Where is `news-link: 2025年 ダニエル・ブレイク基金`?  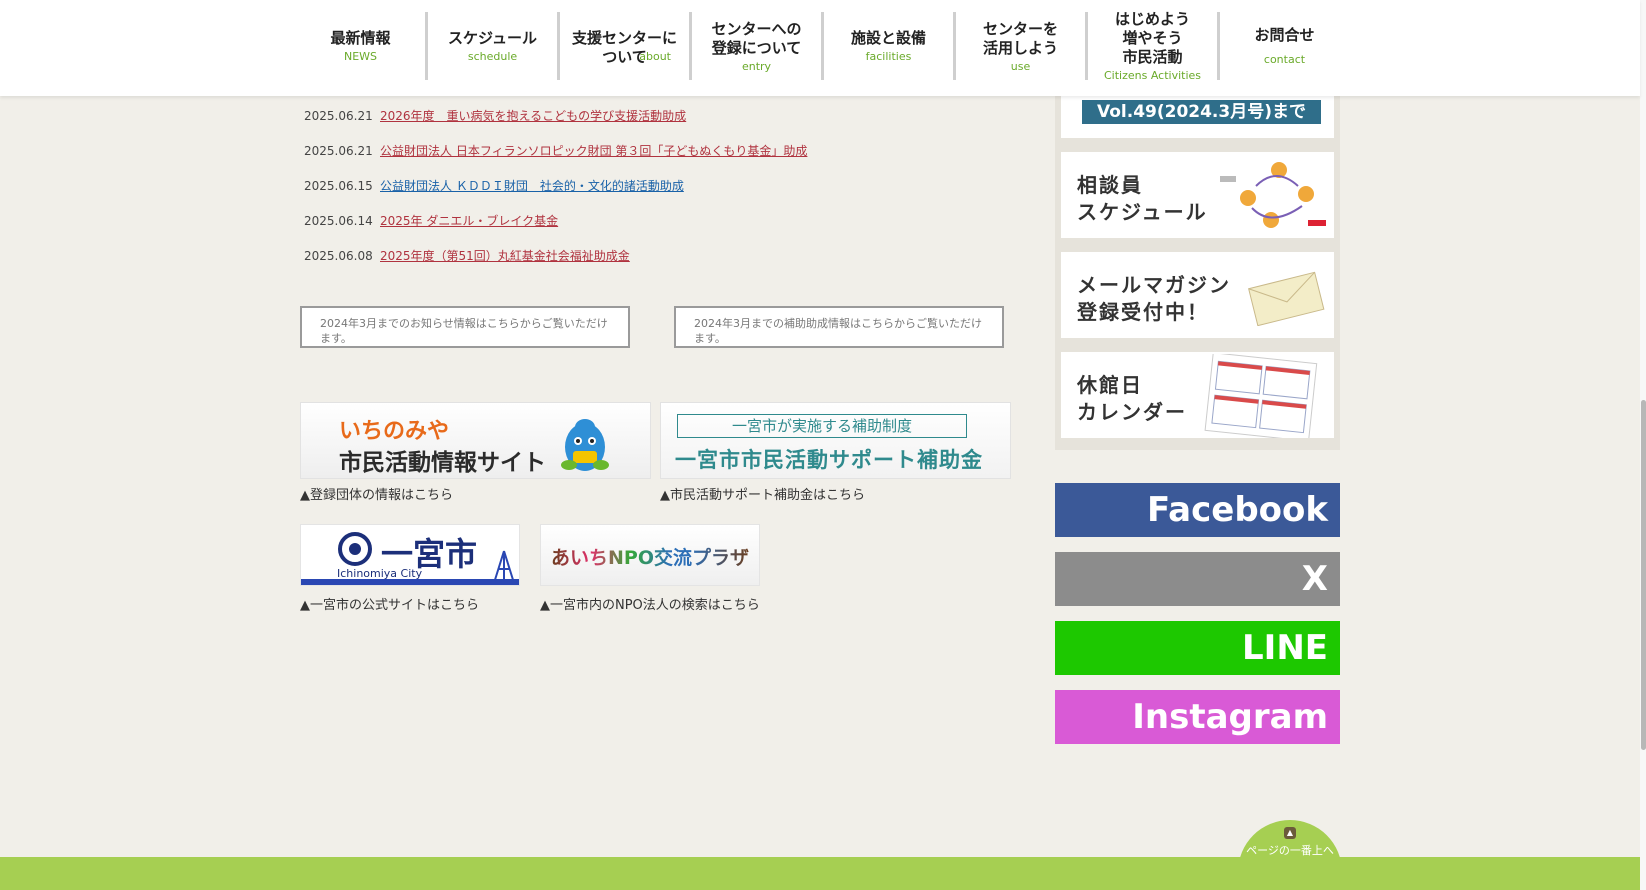 news-link: 2025年 ダニエル・ブレイク基金 is located at coordinates (469, 220).